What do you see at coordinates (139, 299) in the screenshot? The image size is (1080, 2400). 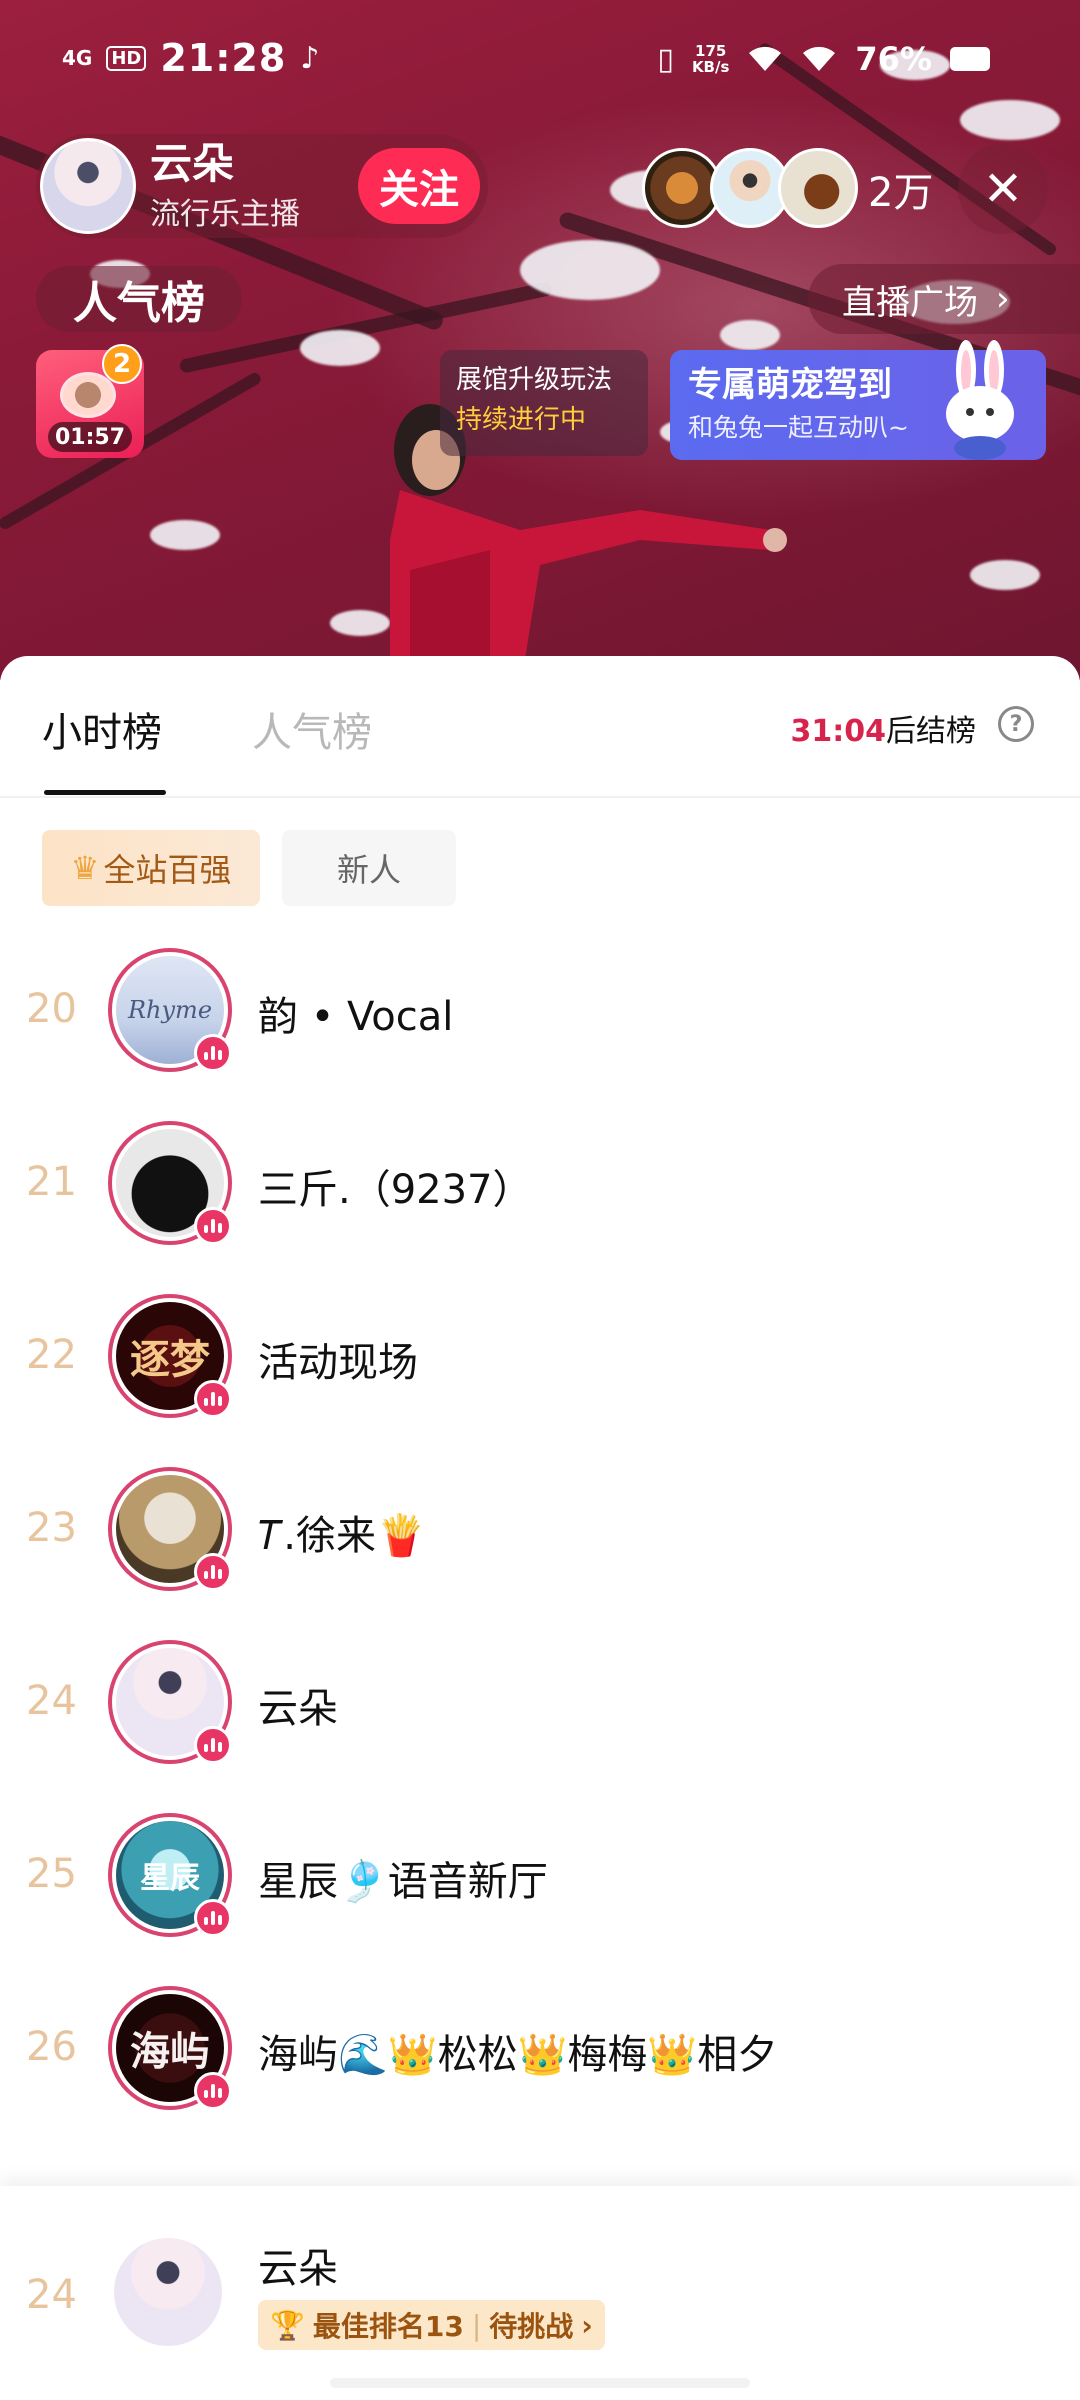 I see `popularity-chip: 人气榜` at bounding box center [139, 299].